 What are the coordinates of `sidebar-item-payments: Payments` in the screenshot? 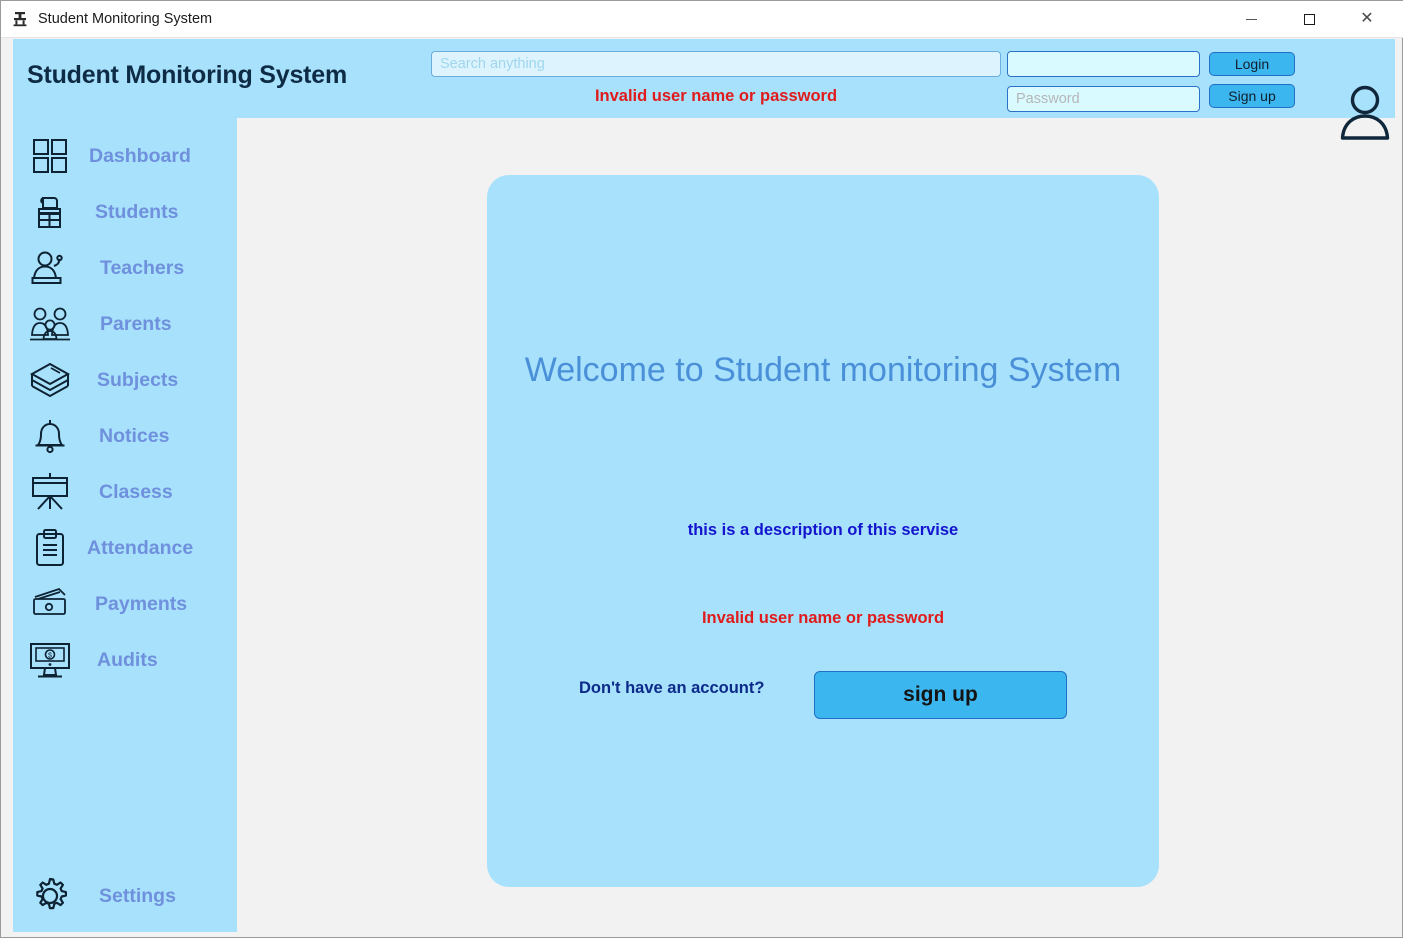 It's located at (125, 604).